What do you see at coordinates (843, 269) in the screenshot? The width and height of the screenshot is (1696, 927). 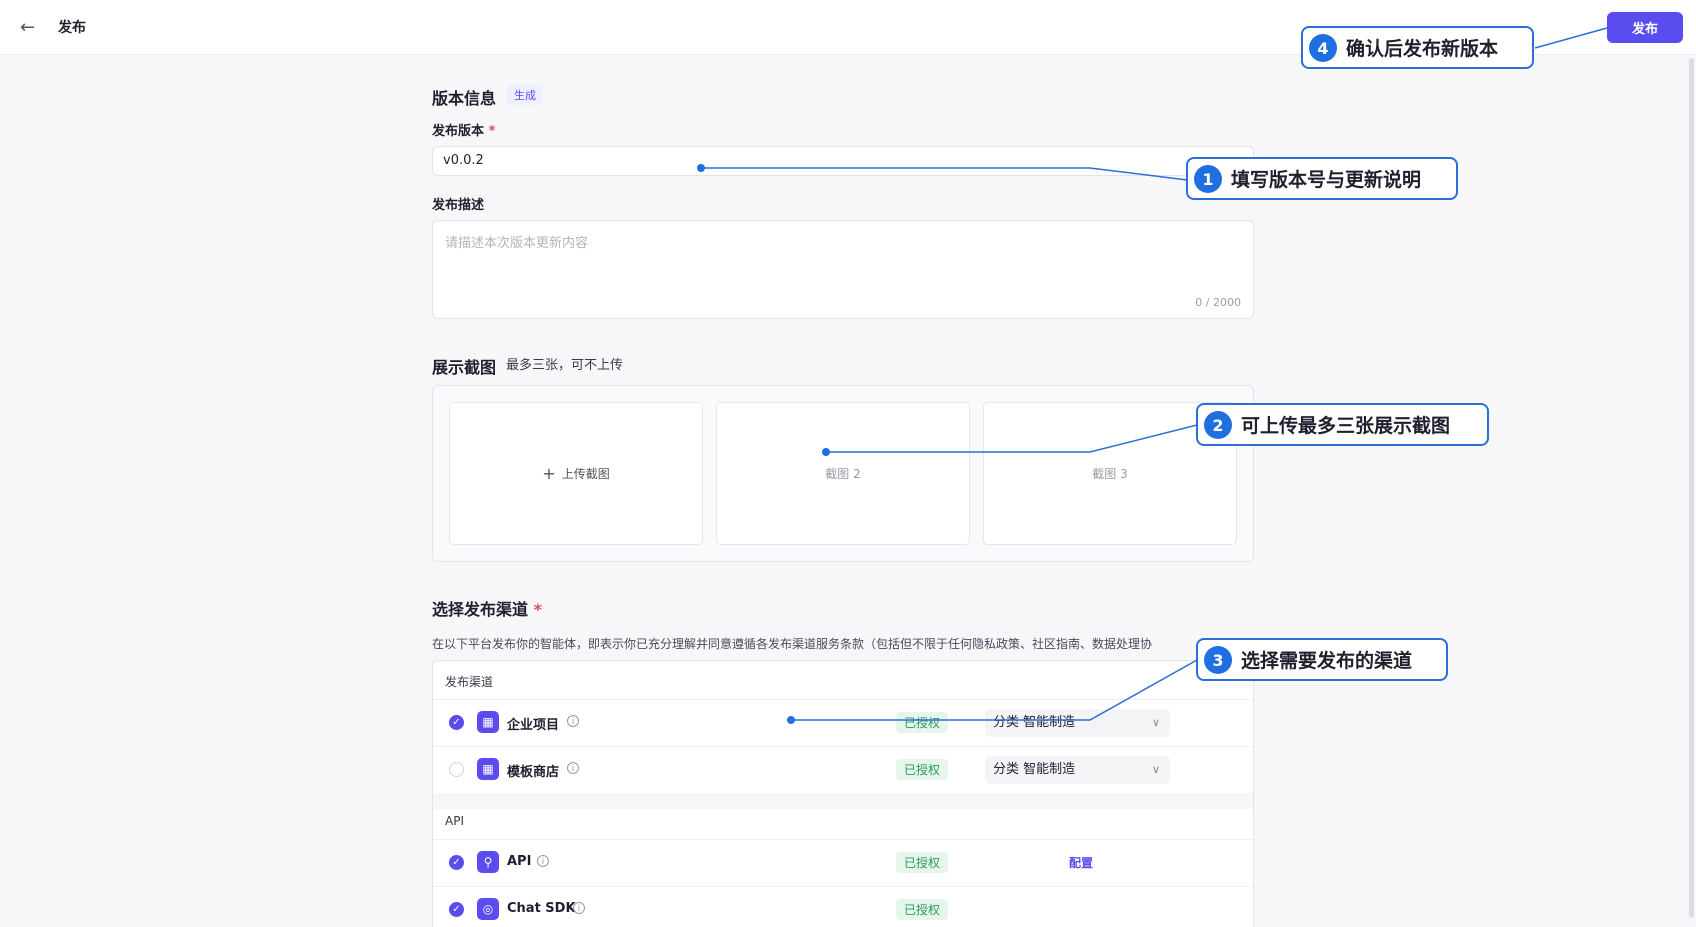 I see `description-textarea: 请描述本次版本更新内容 0 / 2000` at bounding box center [843, 269].